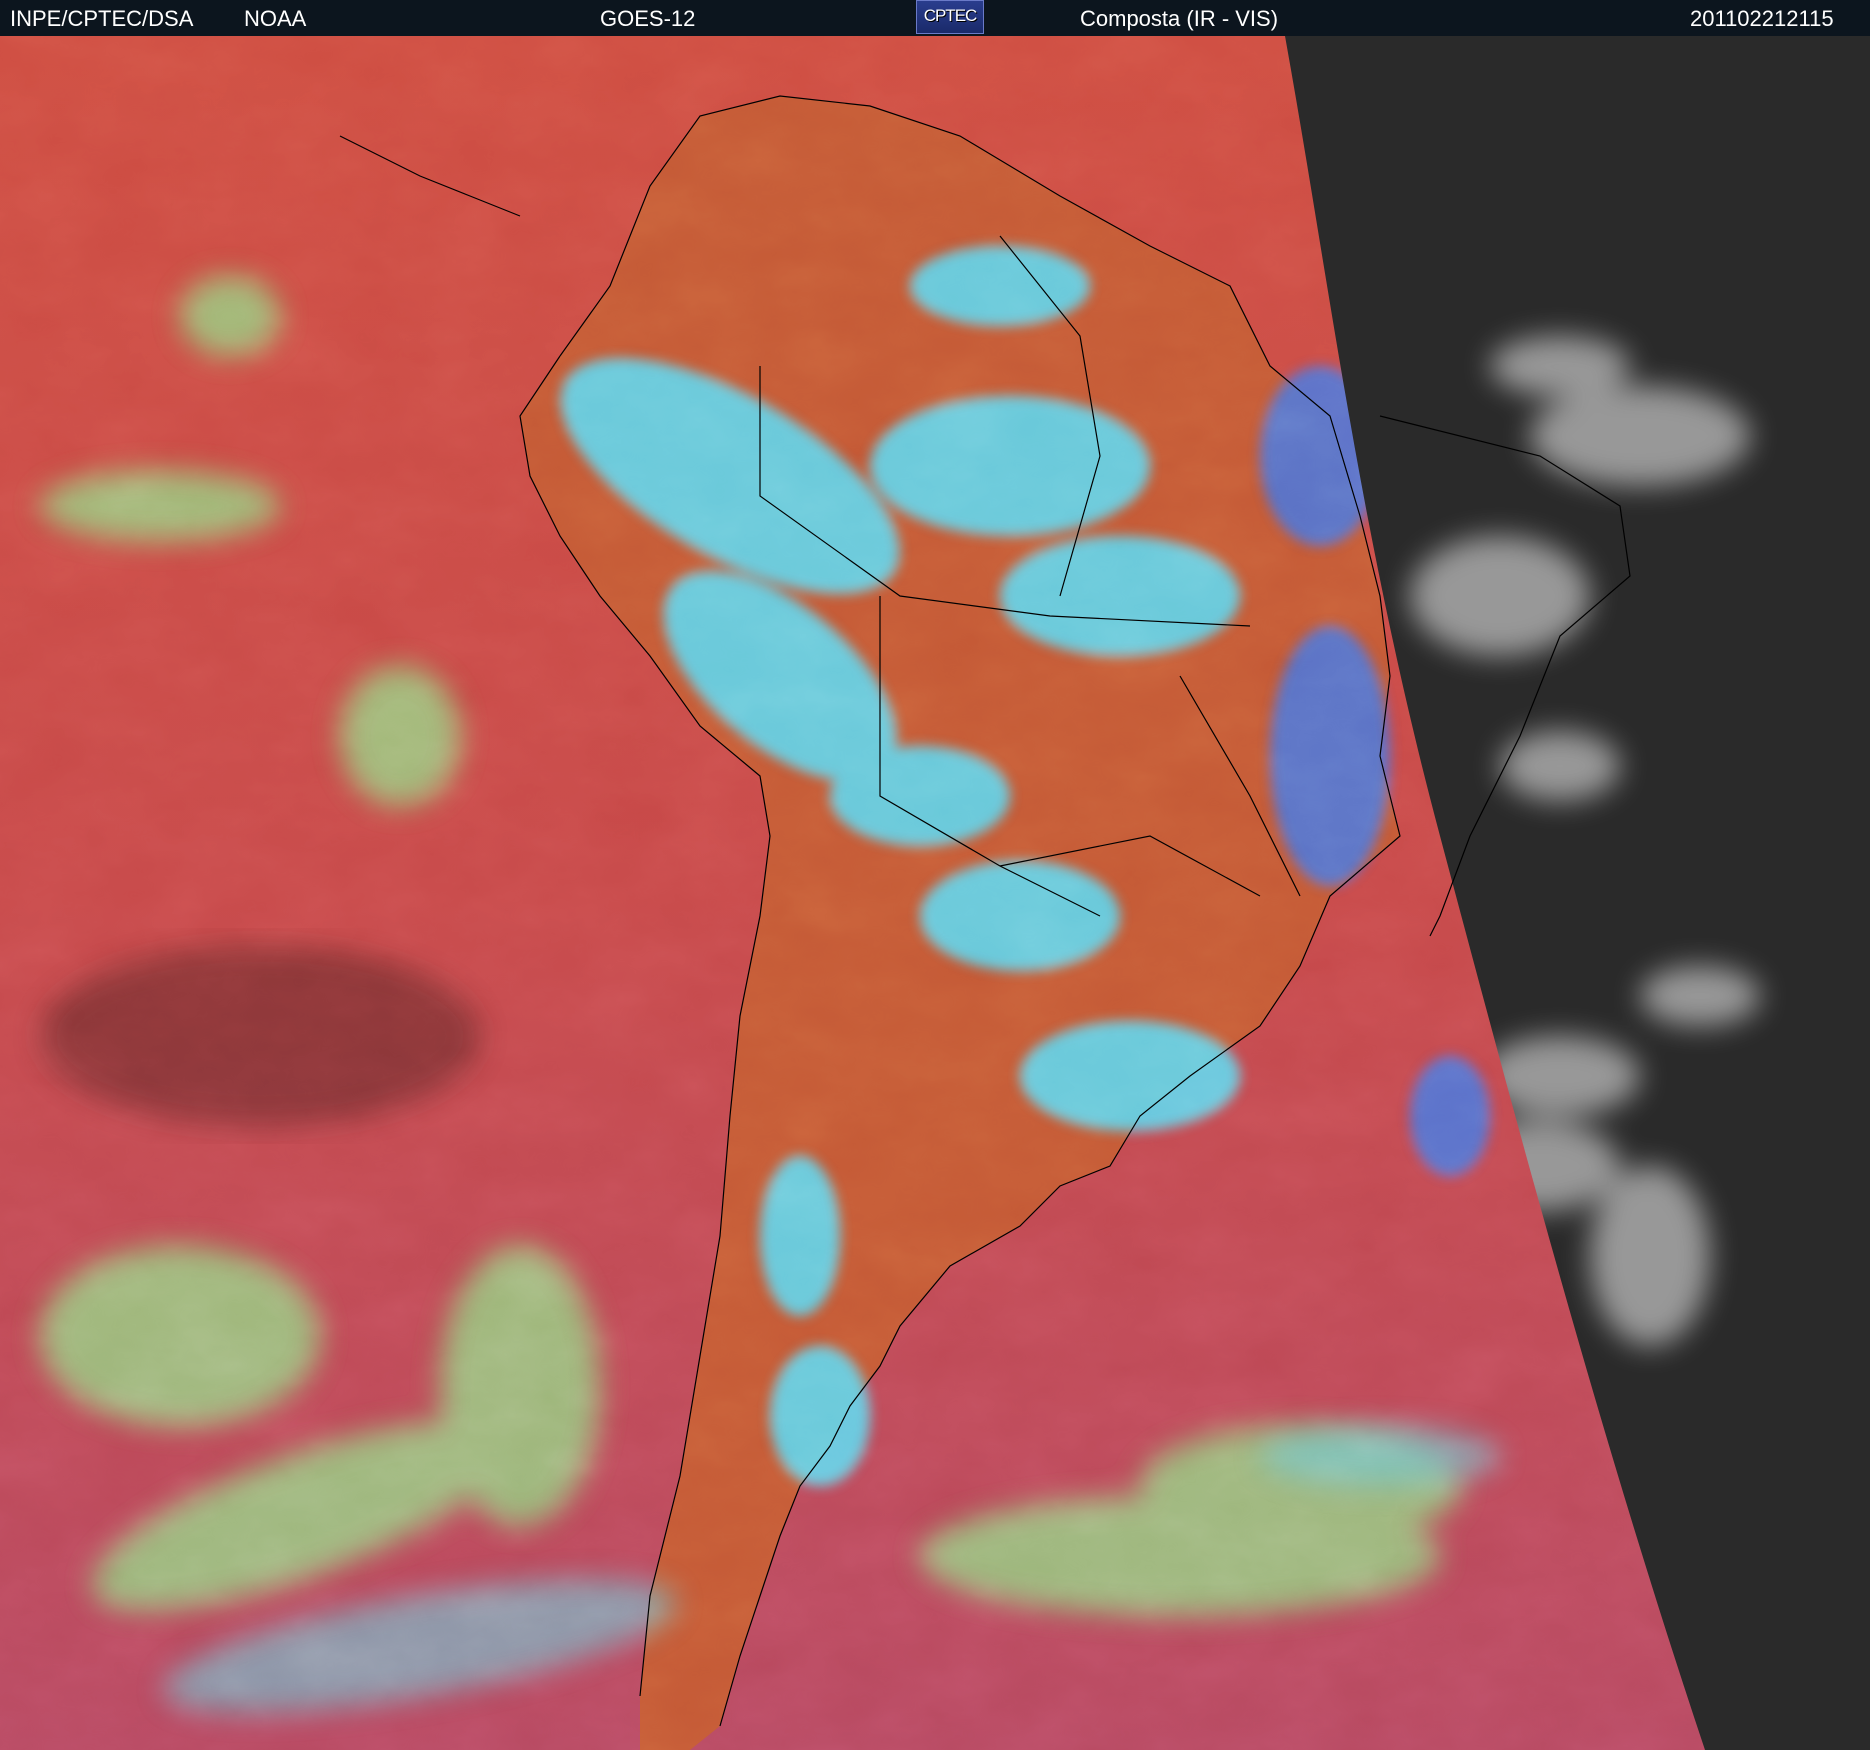 This screenshot has height=1750, width=1870. Describe the element at coordinates (1762, 18) in the screenshot. I see `timestamp-label: 201102212115` at that location.